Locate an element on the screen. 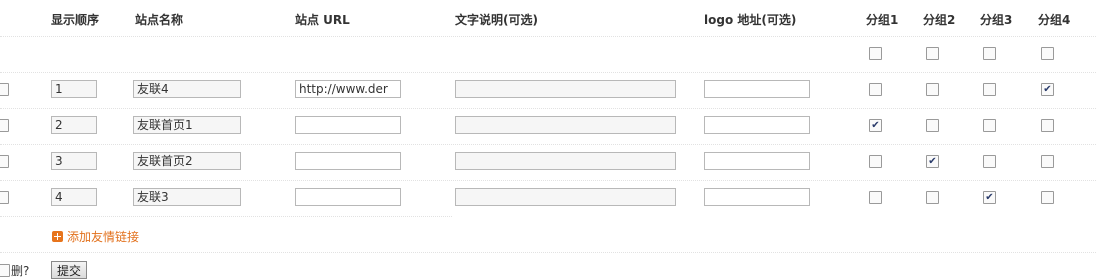  plus-square-icon is located at coordinates (57, 236).